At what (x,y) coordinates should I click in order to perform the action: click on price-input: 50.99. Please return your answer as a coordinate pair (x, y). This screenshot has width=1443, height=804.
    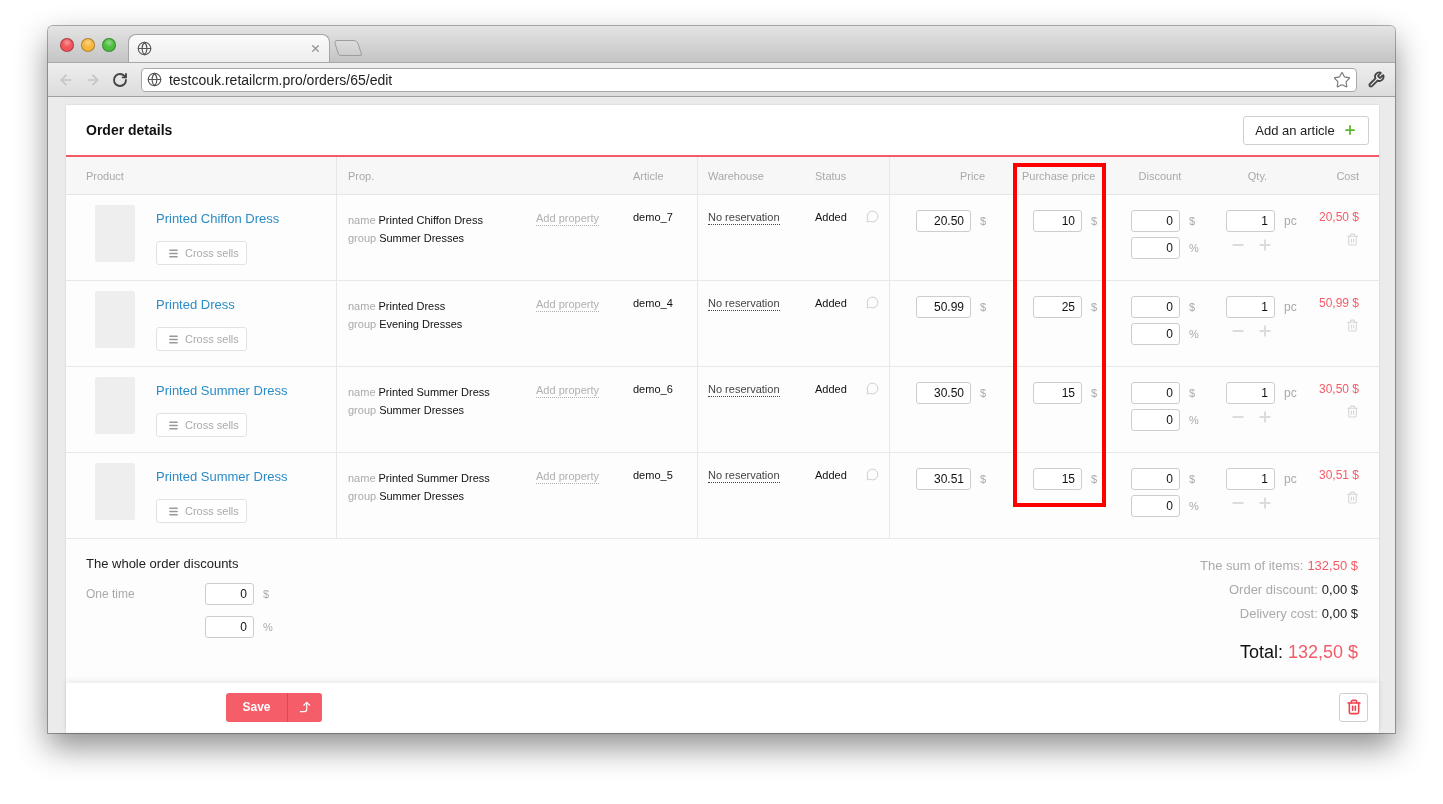
    Looking at the image, I should click on (943, 307).